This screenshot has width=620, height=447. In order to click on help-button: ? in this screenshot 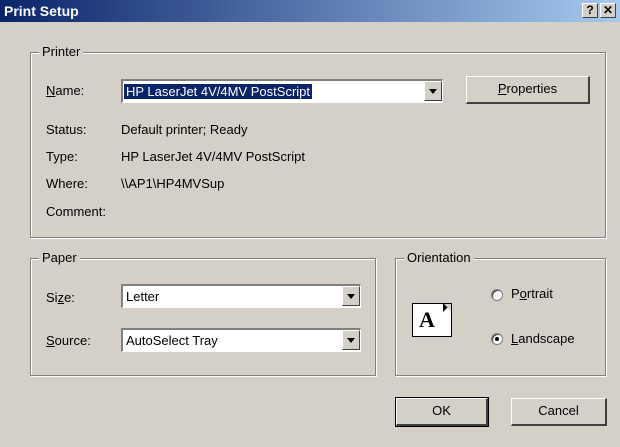, I will do `click(590, 10)`.